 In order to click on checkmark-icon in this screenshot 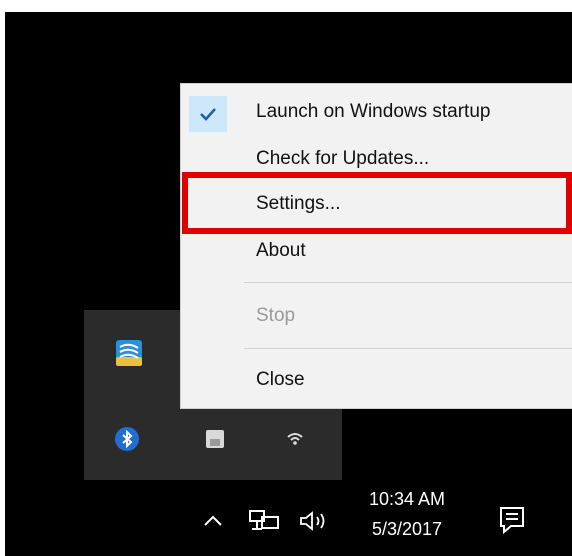, I will do `click(208, 114)`.